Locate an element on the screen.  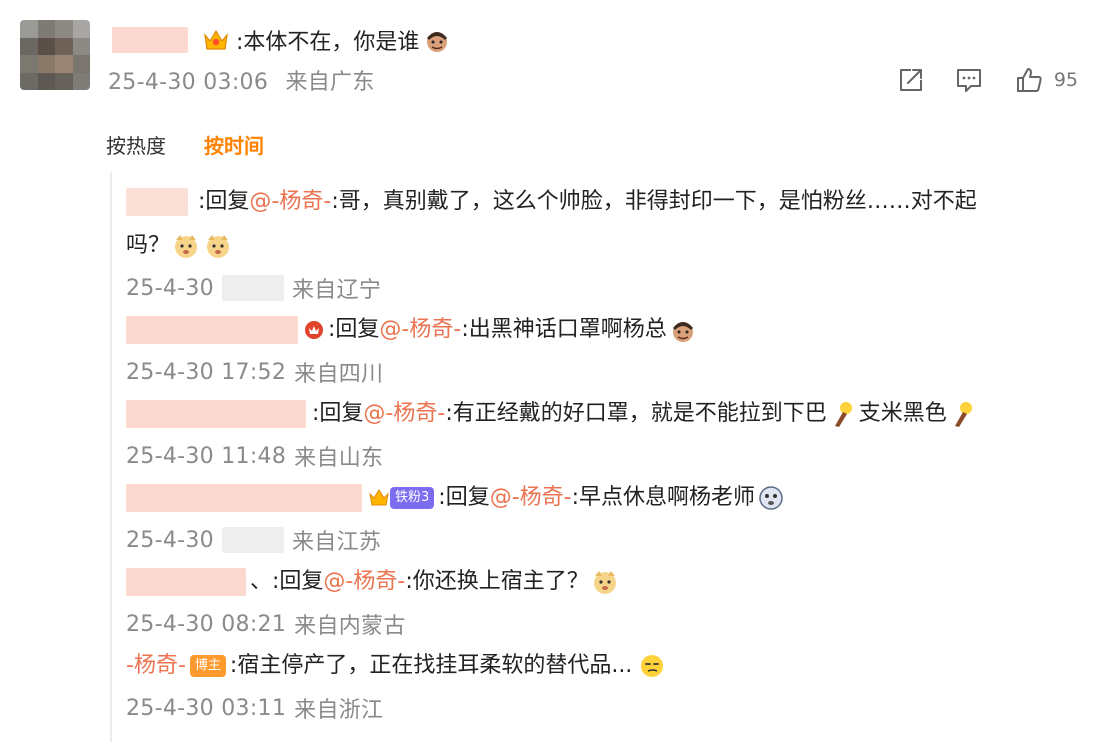
author-name: -杨奇- is located at coordinates (156, 666).